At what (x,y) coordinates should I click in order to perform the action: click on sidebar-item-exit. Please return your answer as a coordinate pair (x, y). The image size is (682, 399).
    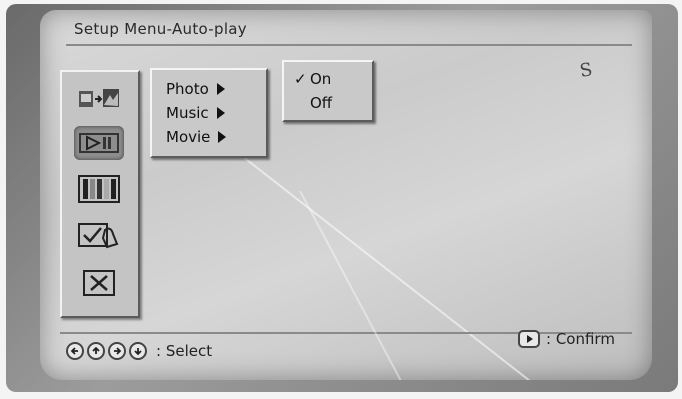
    Looking at the image, I should click on (99, 283).